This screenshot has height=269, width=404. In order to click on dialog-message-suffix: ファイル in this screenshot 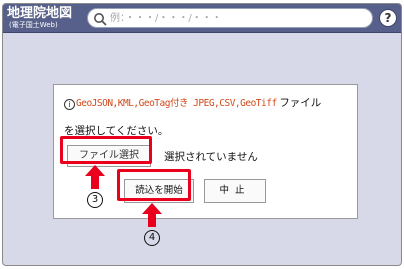, I will do `click(299, 103)`.